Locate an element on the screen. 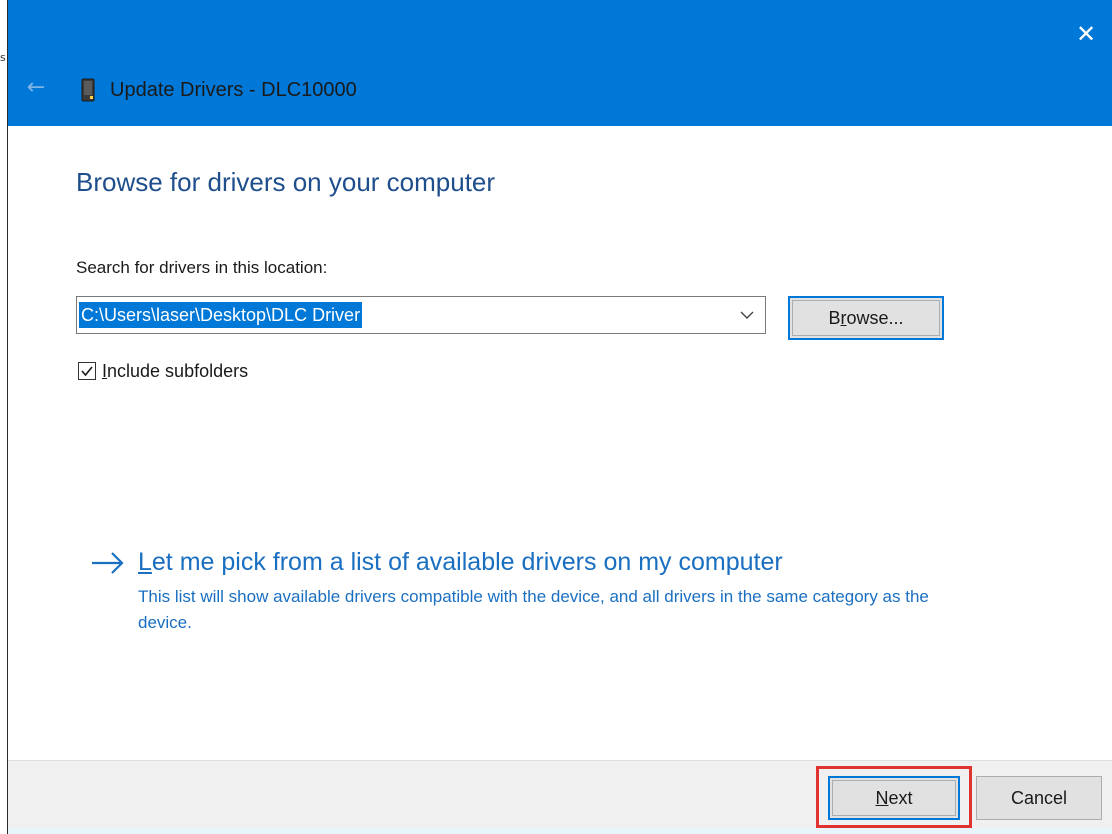 The image size is (1112, 834). close-icon: ✕ is located at coordinates (1086, 34).